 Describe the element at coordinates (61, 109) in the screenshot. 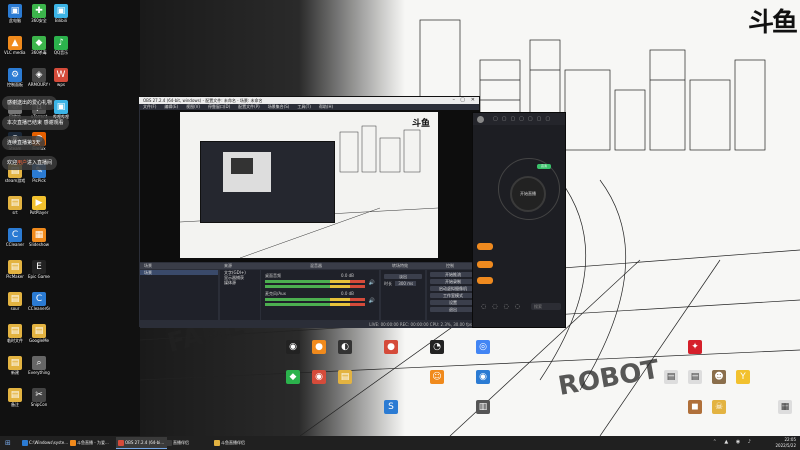

I see `desktop-icon: ▣ 哔哩哔哩` at that location.